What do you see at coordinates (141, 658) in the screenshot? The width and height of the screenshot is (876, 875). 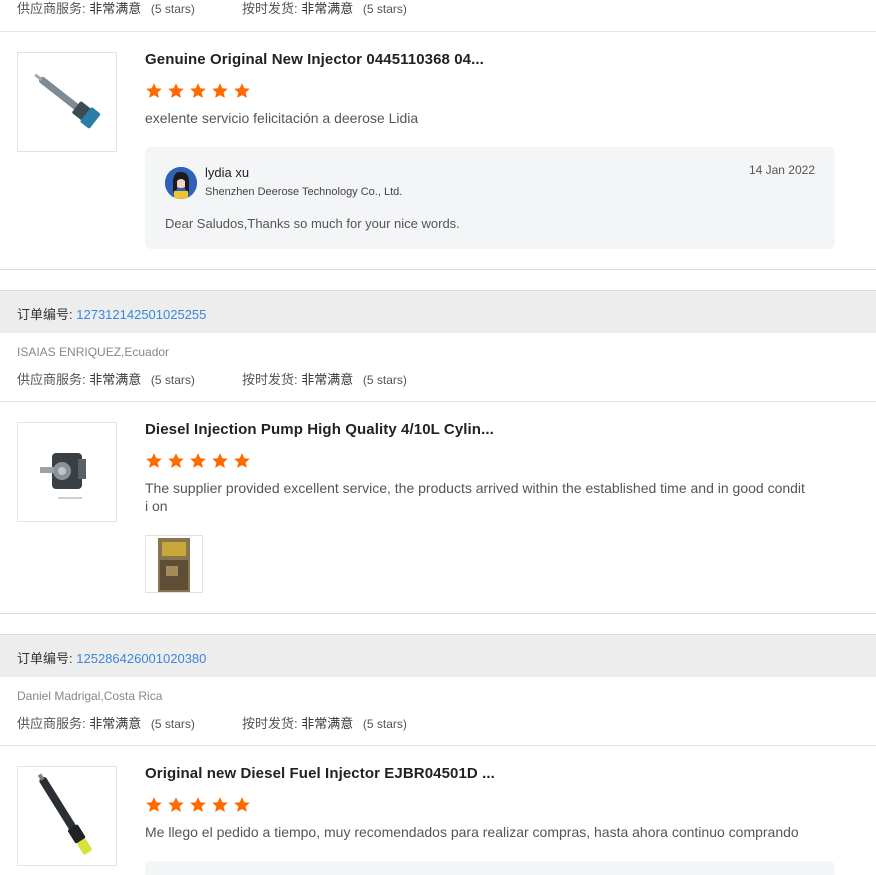 I see `order-number-link: 125286426001020380` at bounding box center [141, 658].